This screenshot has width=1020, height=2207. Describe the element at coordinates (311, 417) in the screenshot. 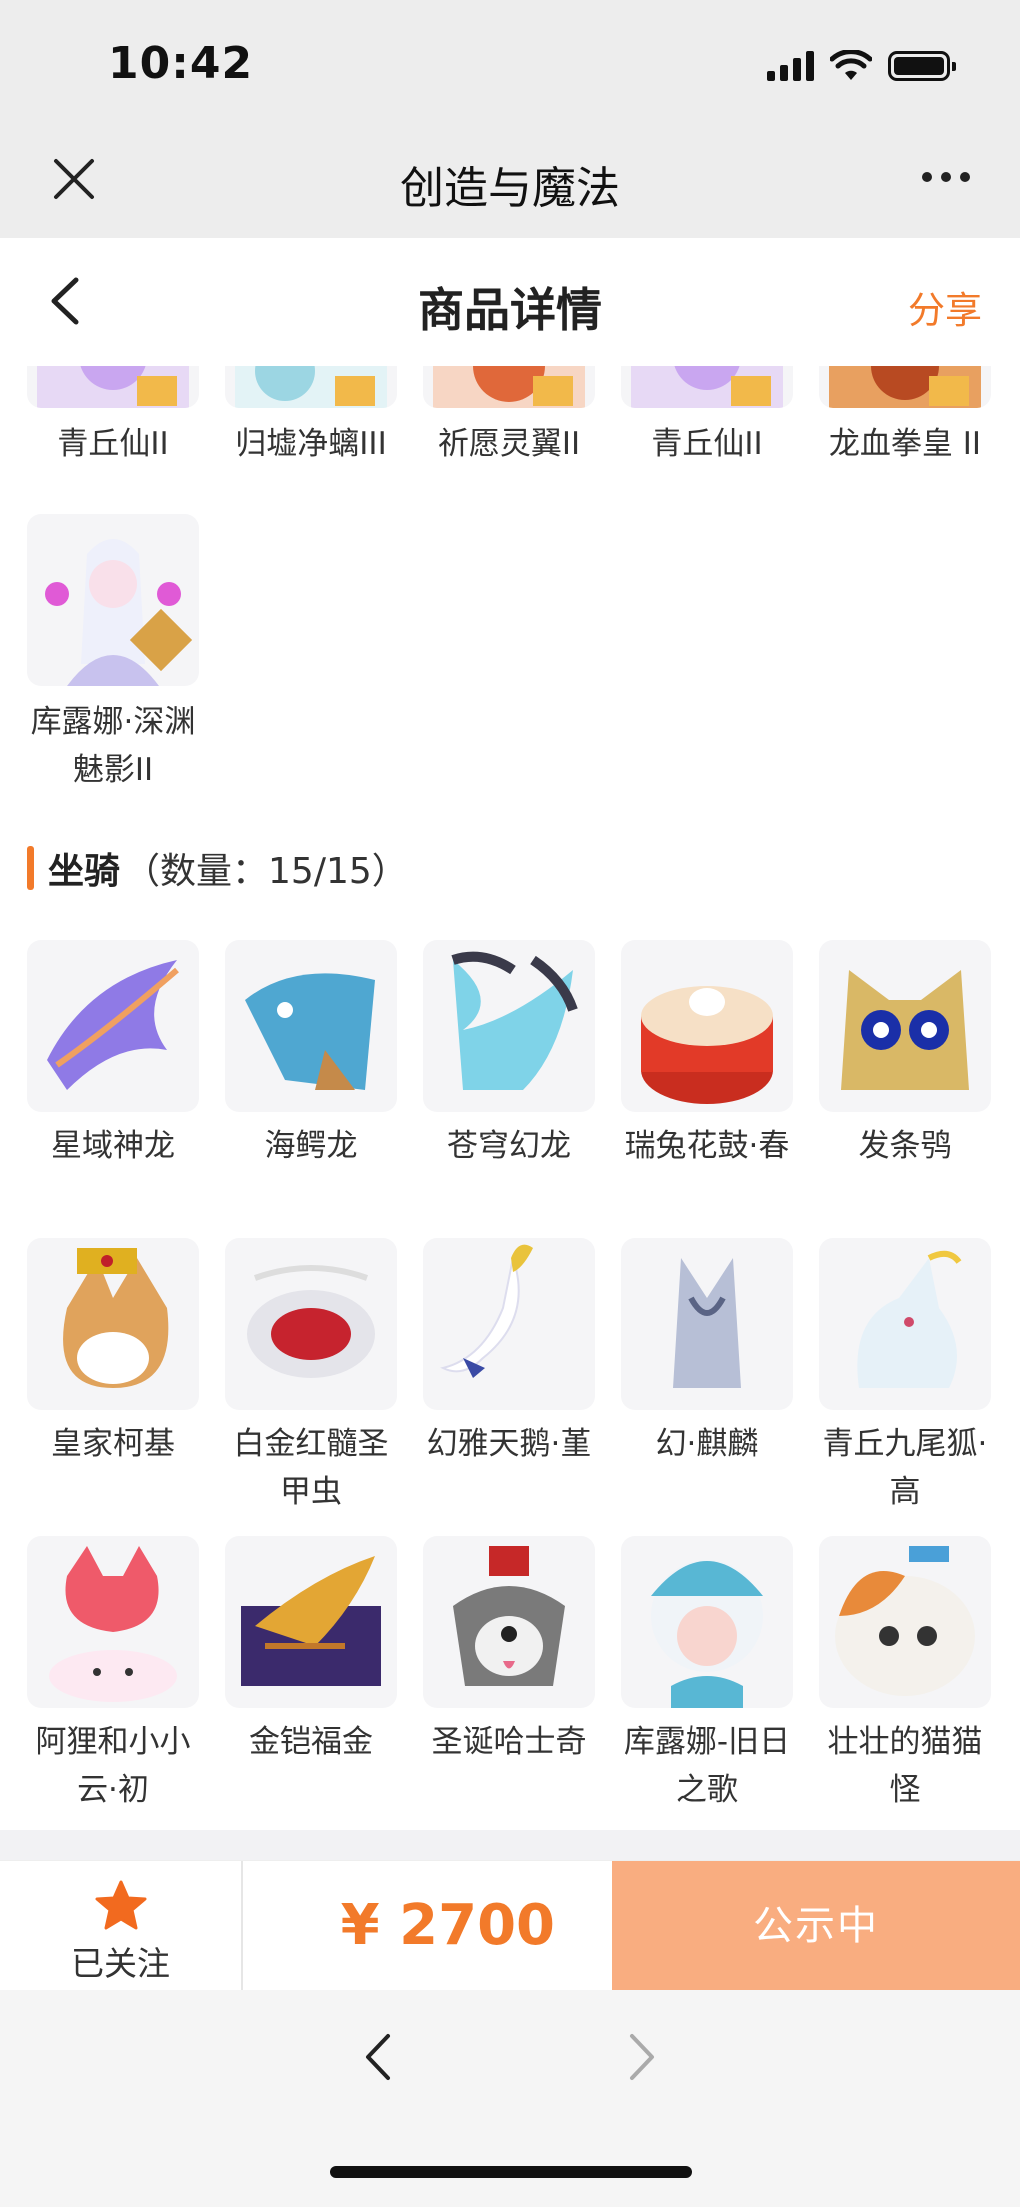

I see `list-item: 归墟净螭III` at that location.